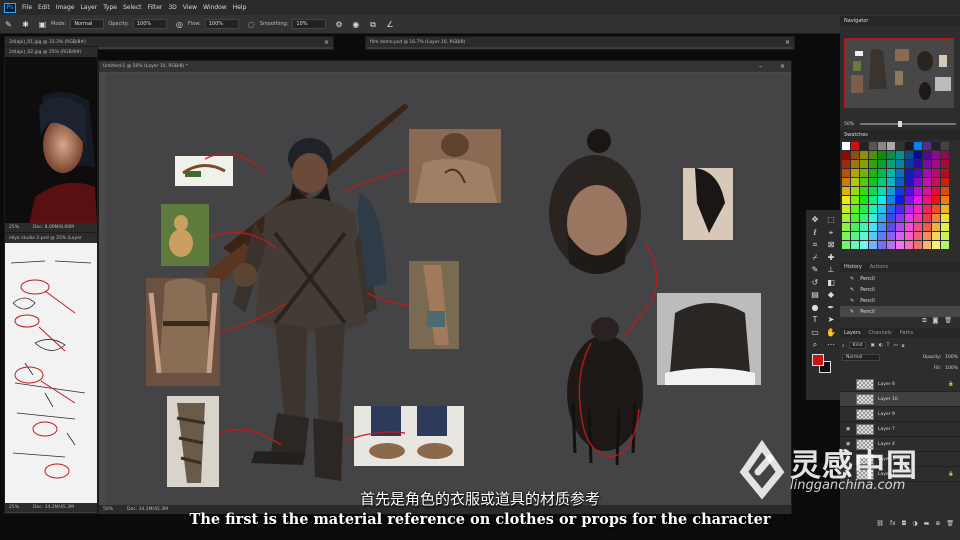 This screenshot has width=960, height=540. Describe the element at coordinates (389, 24) in the screenshot. I see `angle-icon: ∠` at that location.